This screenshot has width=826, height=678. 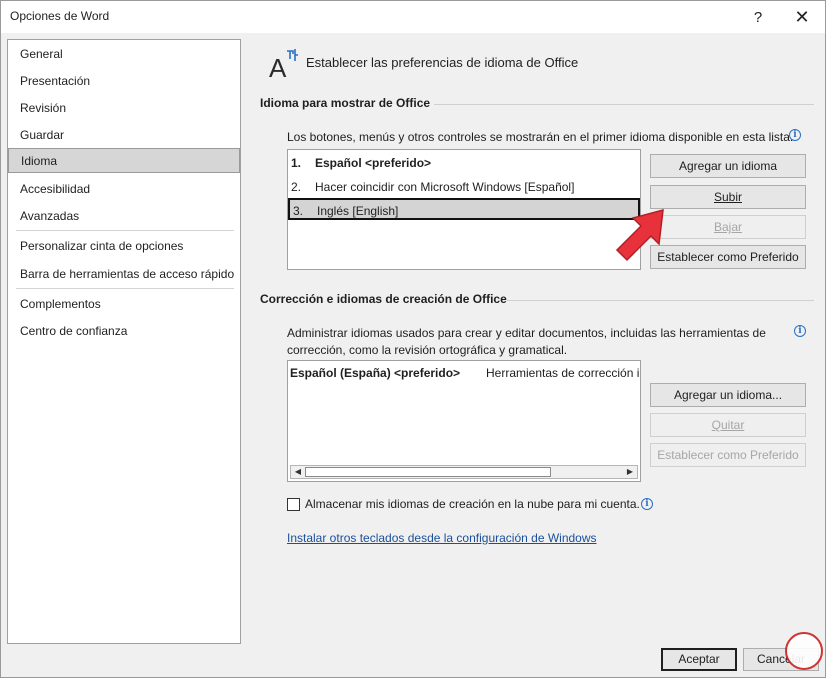 I want to click on sidebar-item-guardar: Guardar, so click(x=124, y=135).